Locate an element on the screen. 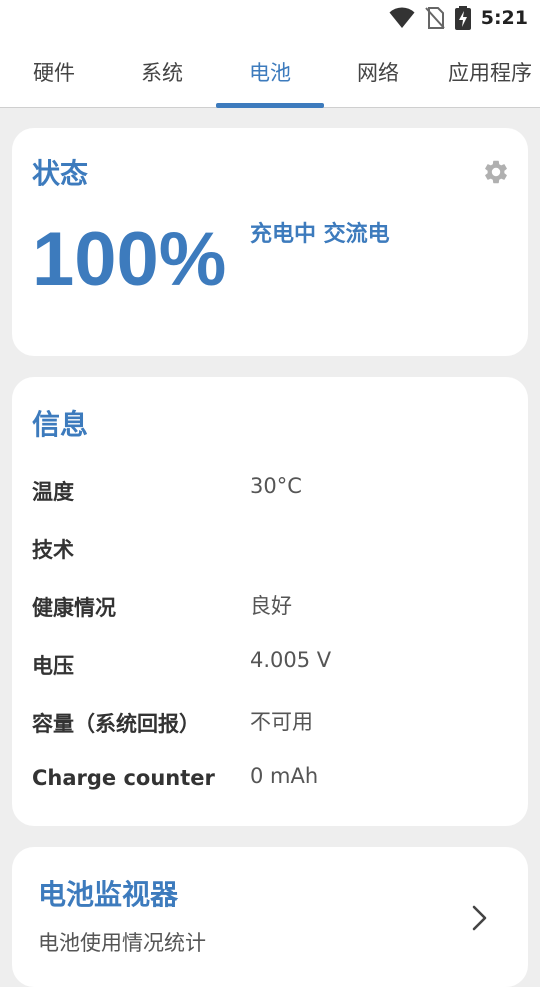 This screenshot has height=987, width=540. capacity-label: 容量（系统回报） is located at coordinates (116, 724).